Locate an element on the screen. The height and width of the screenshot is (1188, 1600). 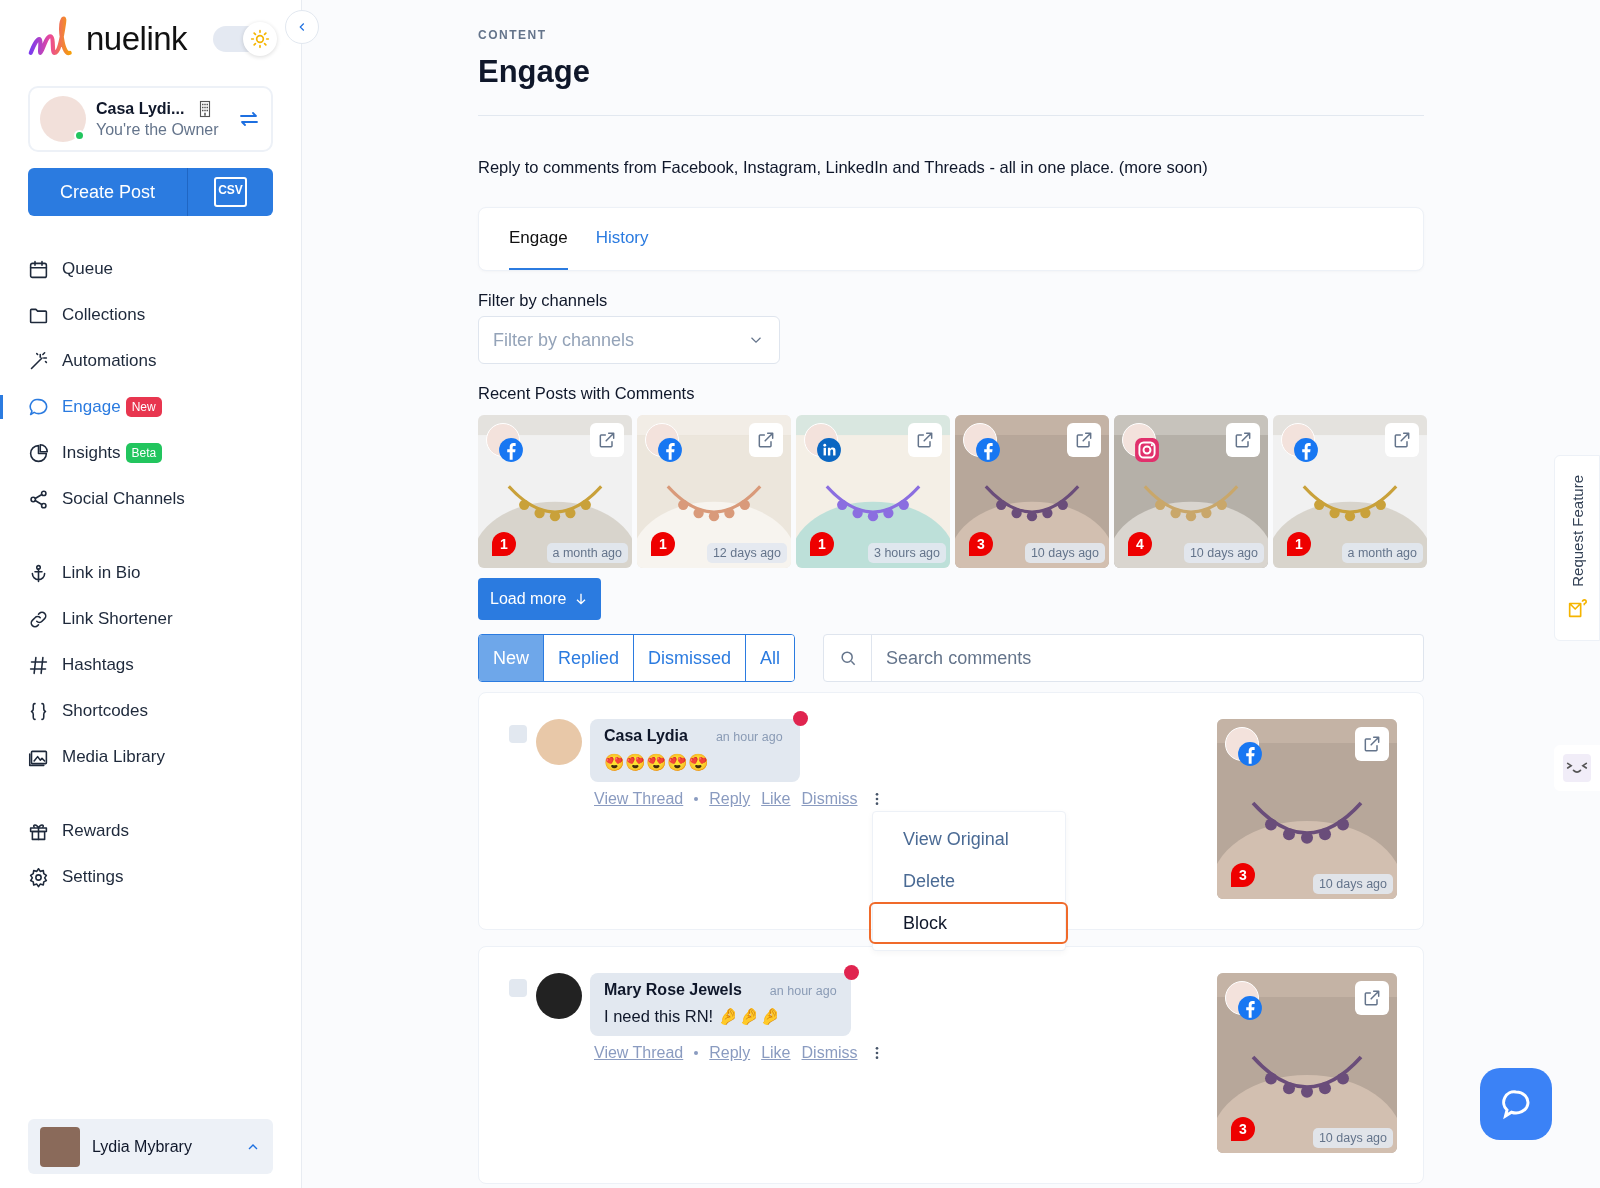
nav-item: Hashtags is located at coordinates (150, 665).